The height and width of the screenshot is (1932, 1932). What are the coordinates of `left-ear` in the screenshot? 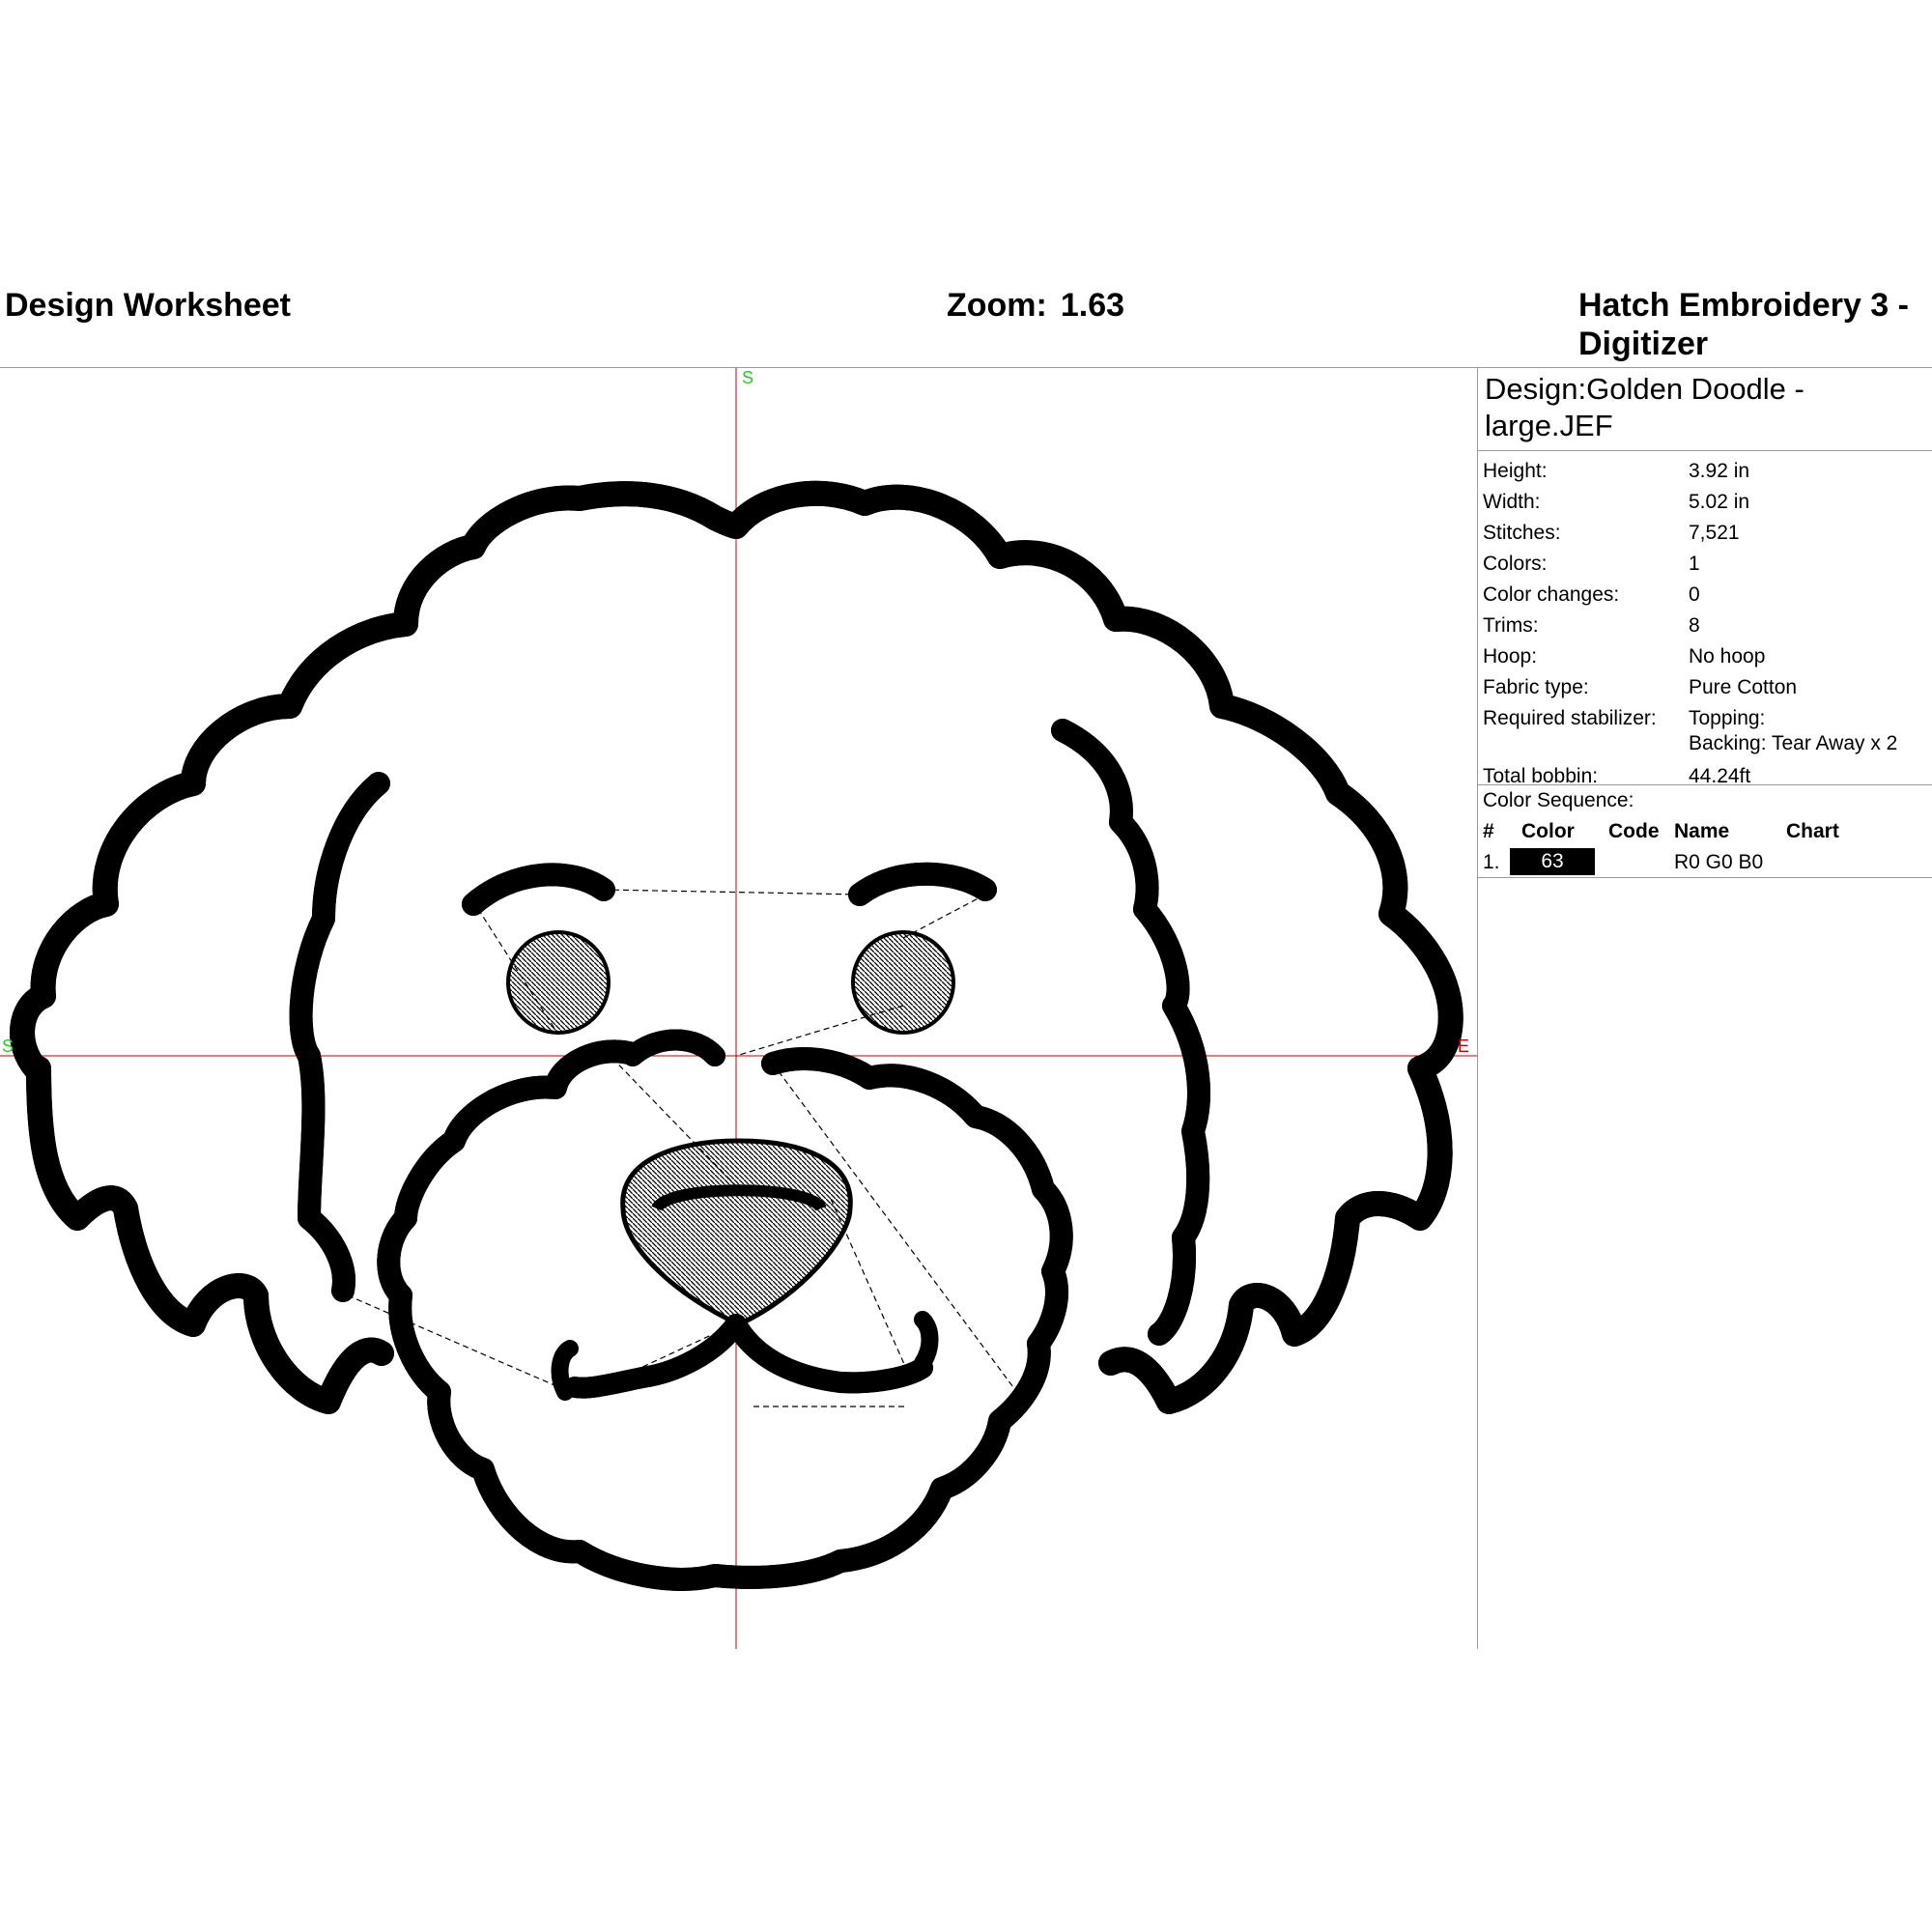 It's located at (210, 1093).